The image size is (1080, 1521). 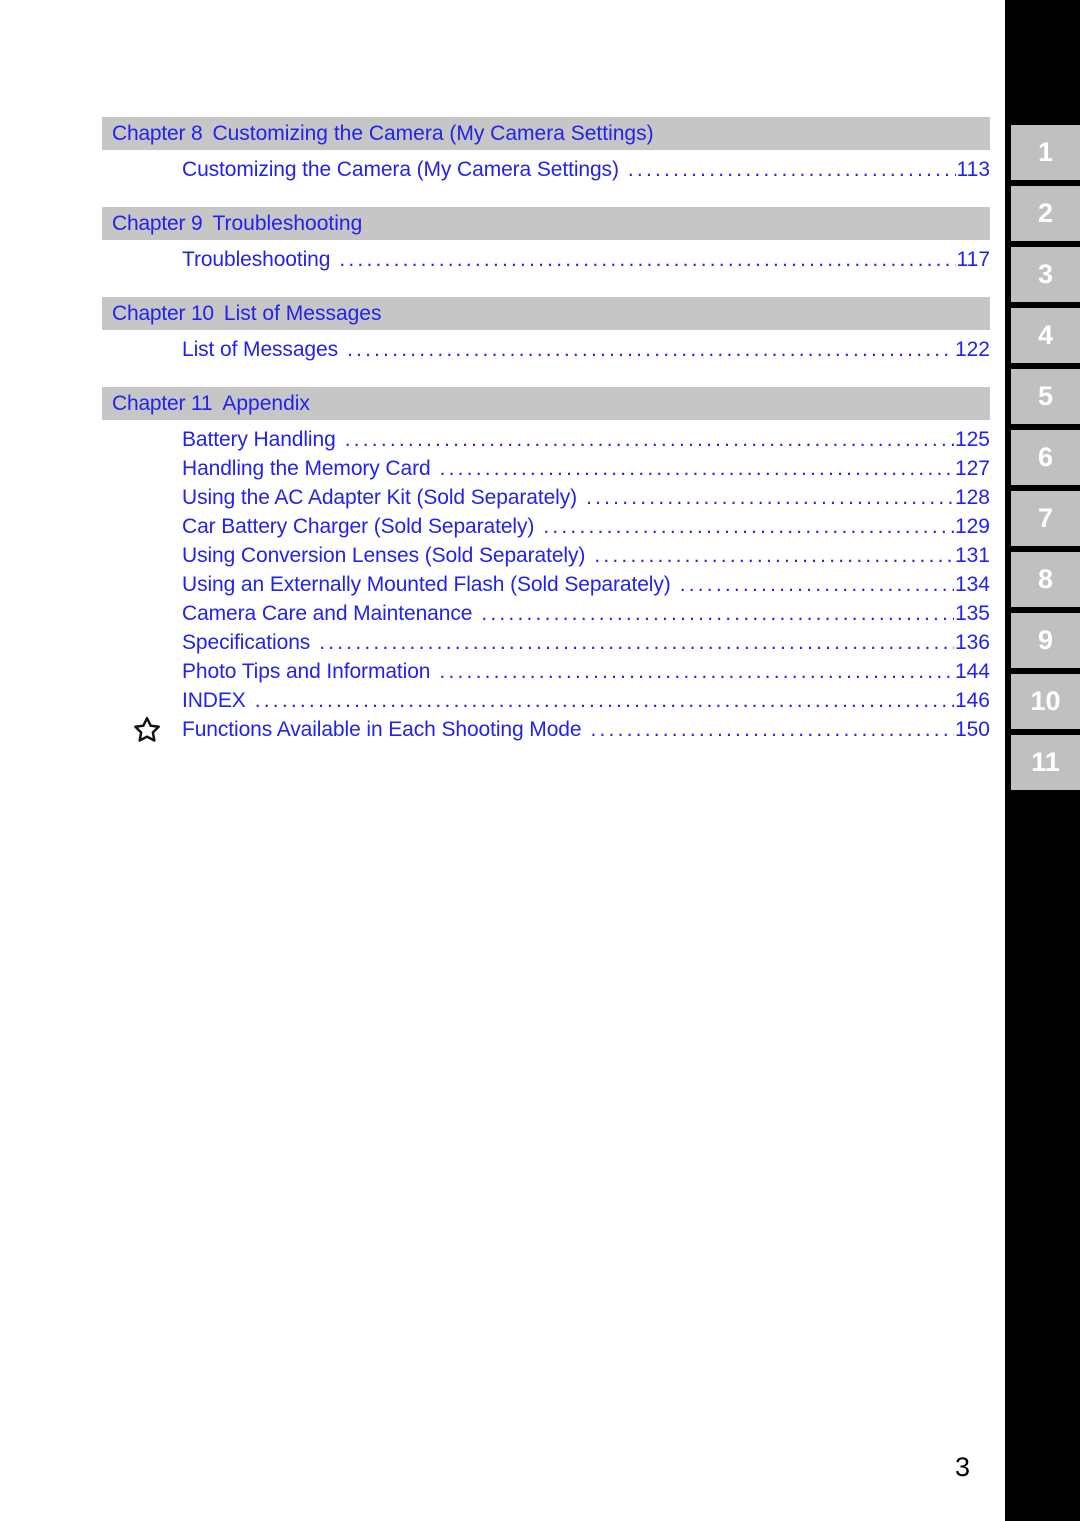 I want to click on star-icon, so click(x=147, y=729).